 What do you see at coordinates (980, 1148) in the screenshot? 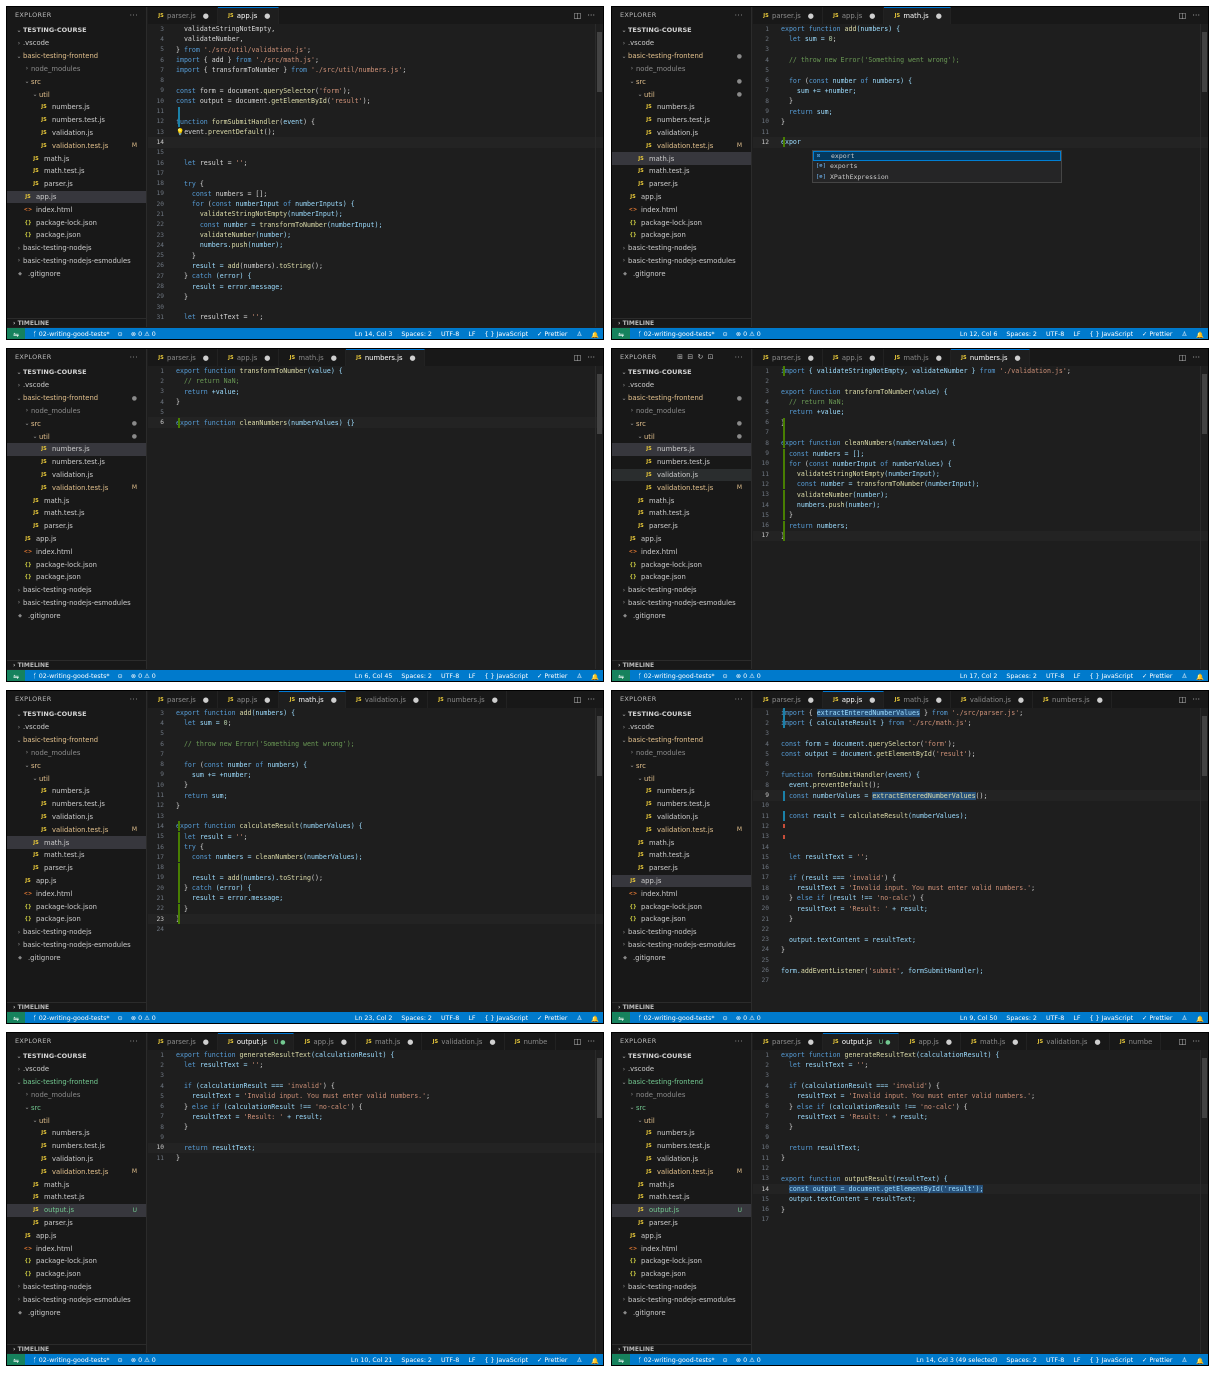
I see `code-line: 10 return resultText;` at bounding box center [980, 1148].